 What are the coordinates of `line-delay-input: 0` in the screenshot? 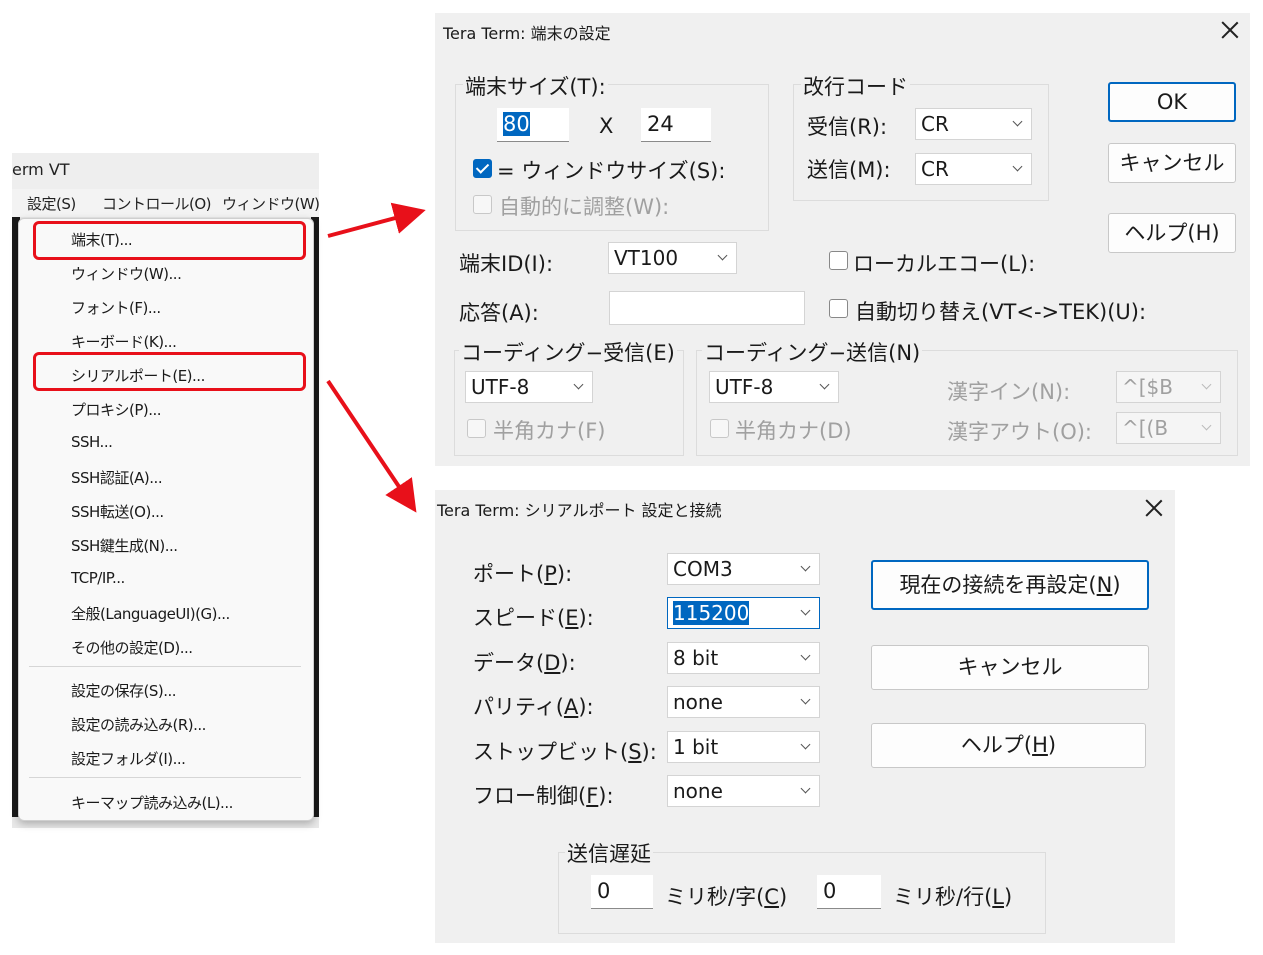 It's located at (849, 892).